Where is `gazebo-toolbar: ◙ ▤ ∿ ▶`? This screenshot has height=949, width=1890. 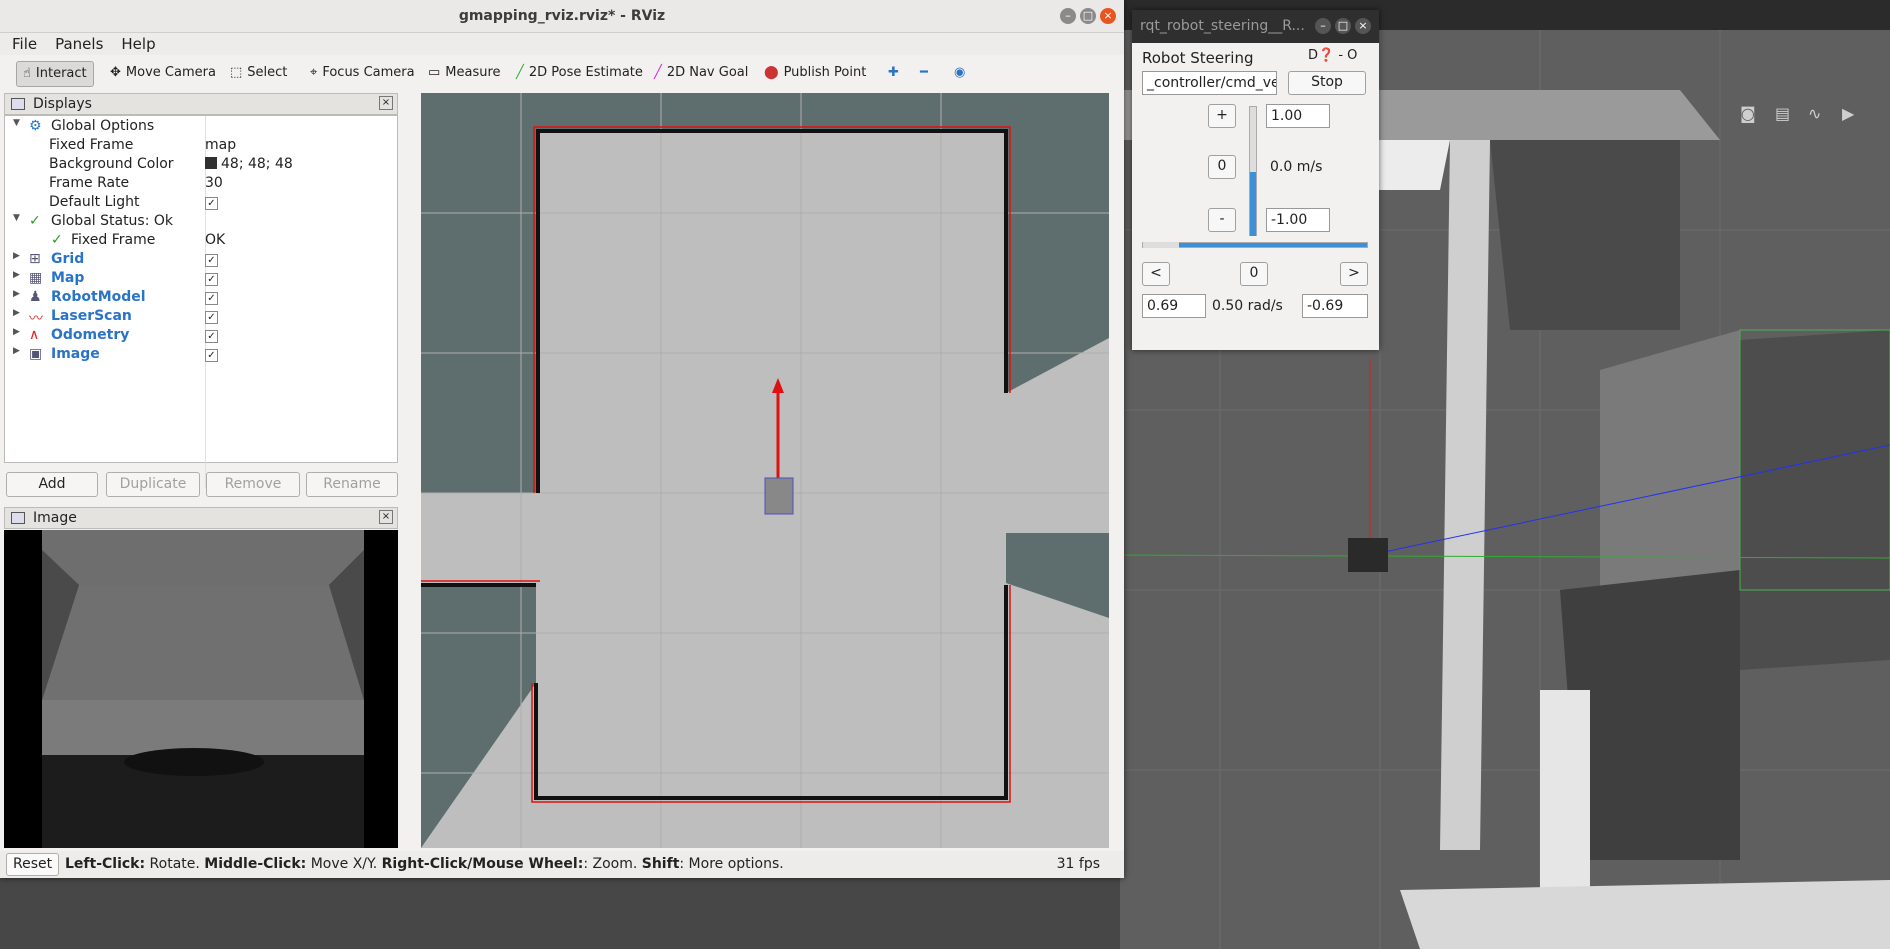 gazebo-toolbar: ◙ ▤ ∿ ▶ is located at coordinates (1810, 115).